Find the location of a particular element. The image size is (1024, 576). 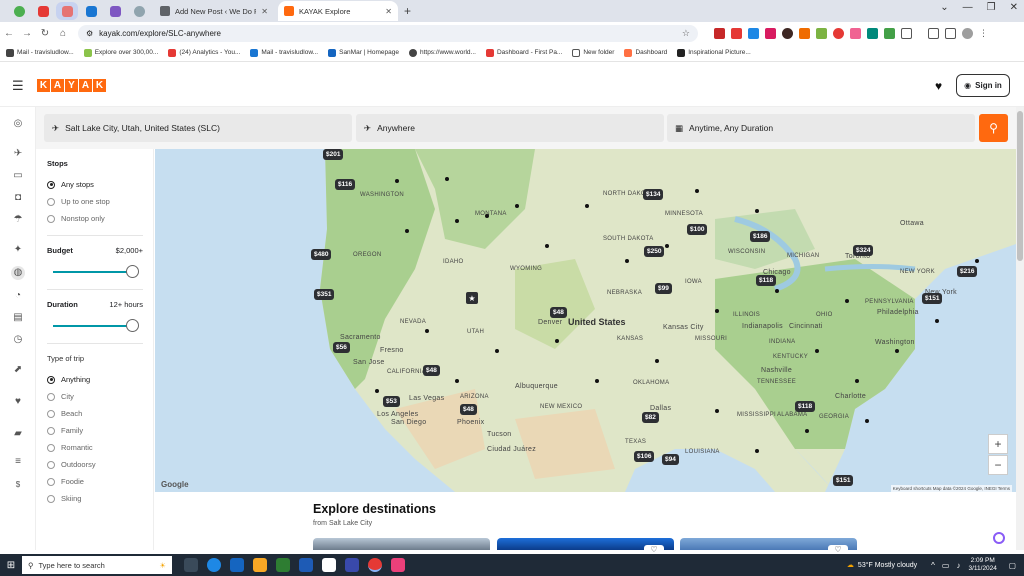

account-icon: ◎ is located at coordinates (18, 124).